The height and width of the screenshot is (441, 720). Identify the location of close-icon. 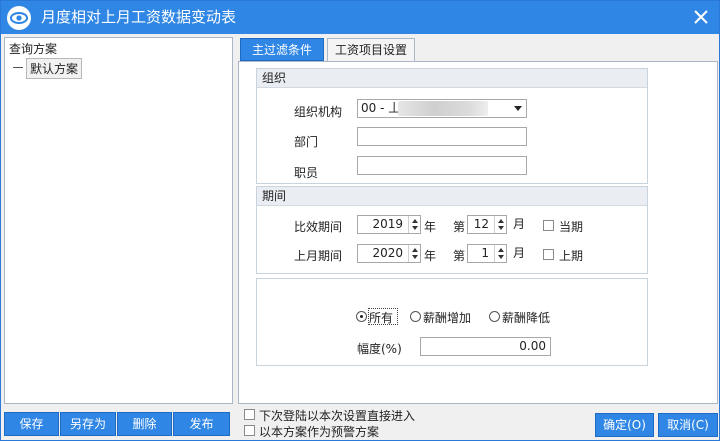
(701, 17).